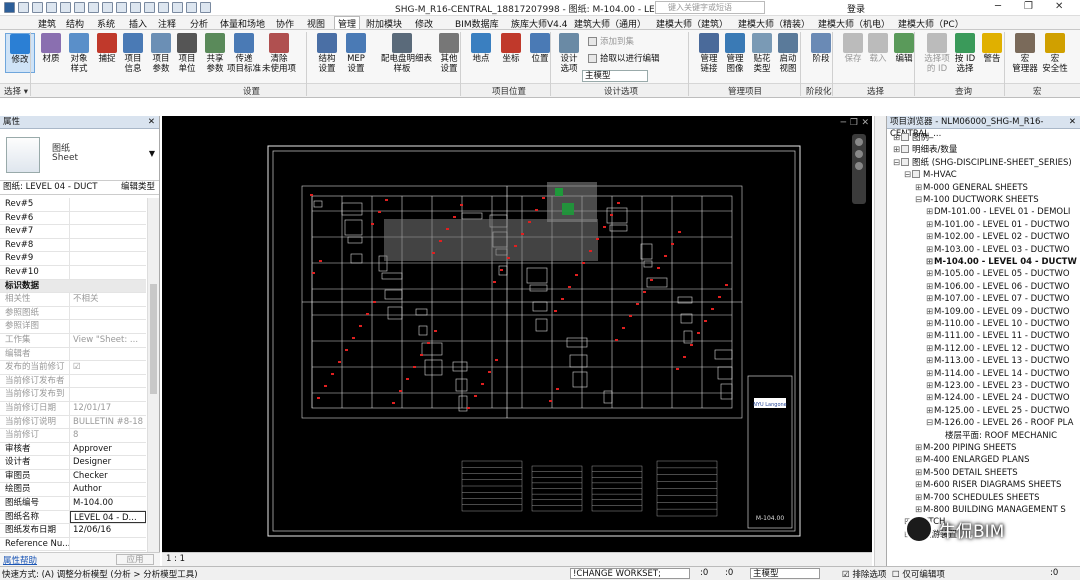  I want to click on pan-icon, so click(859, 166).